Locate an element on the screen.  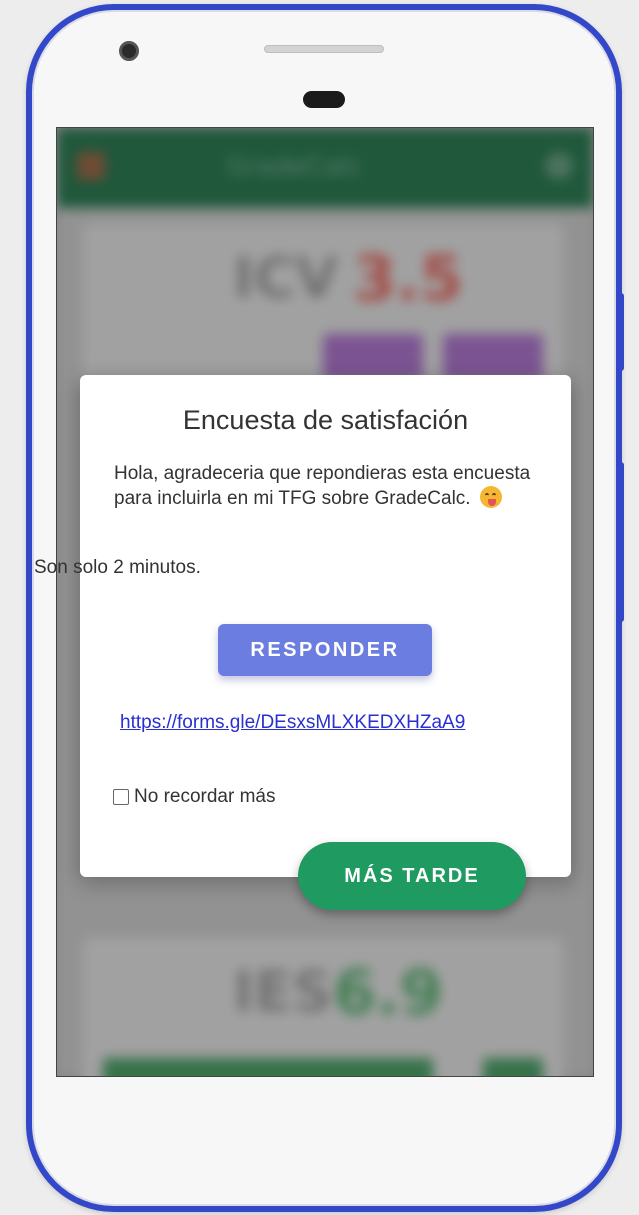
dont-remind-label: No recordar más is located at coordinates (205, 797).